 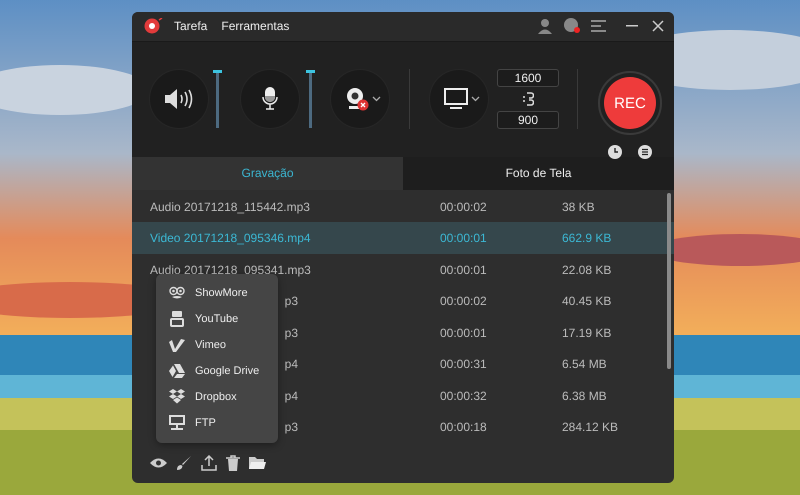 What do you see at coordinates (572, 26) in the screenshot?
I see `chat-icon` at bounding box center [572, 26].